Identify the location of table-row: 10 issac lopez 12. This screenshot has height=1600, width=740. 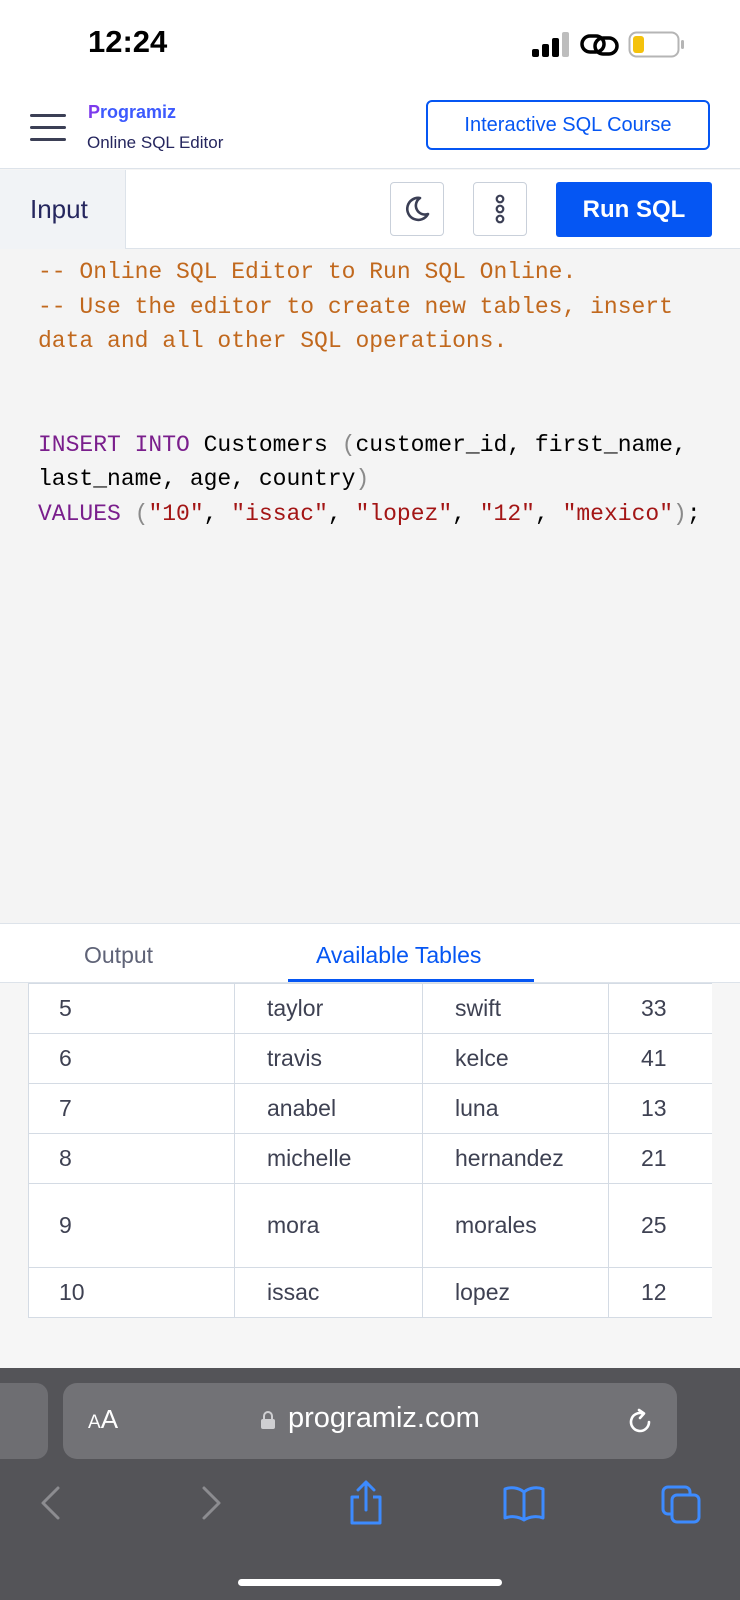
(370, 1292).